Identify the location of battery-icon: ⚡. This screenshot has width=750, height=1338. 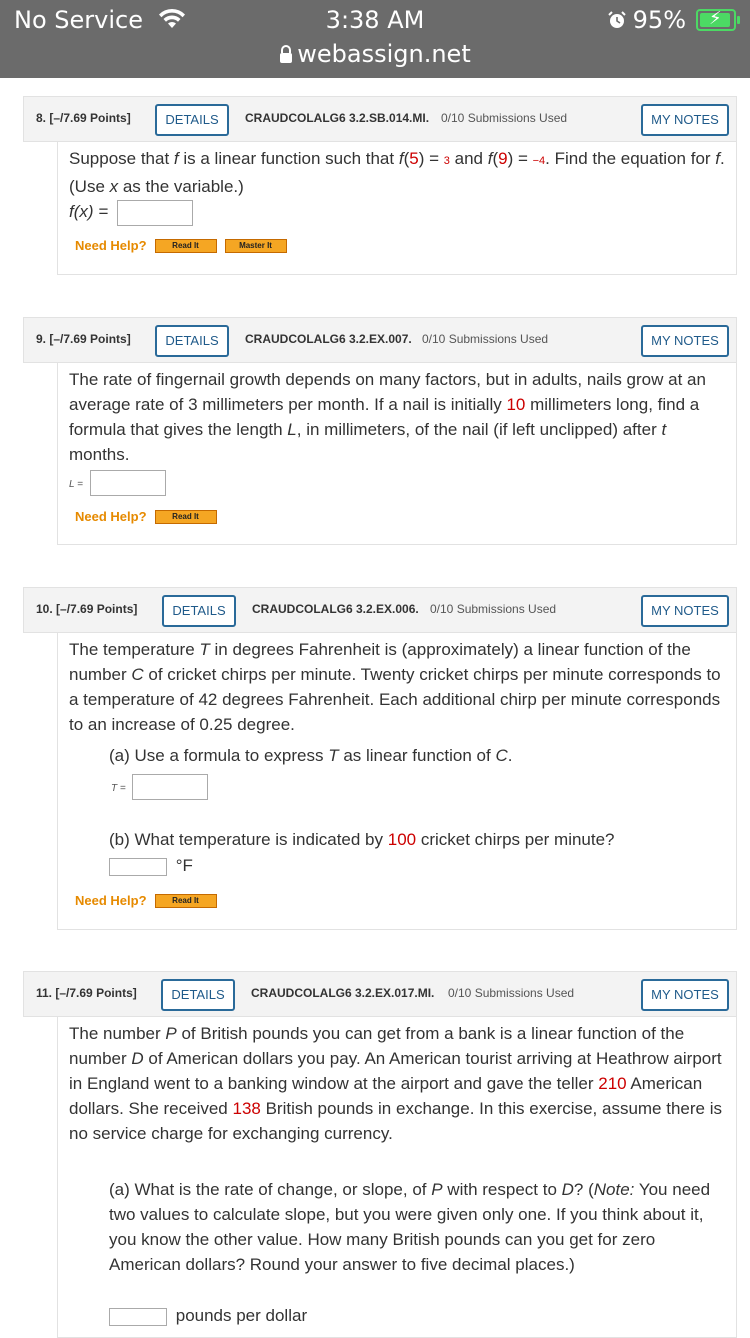
(718, 19).